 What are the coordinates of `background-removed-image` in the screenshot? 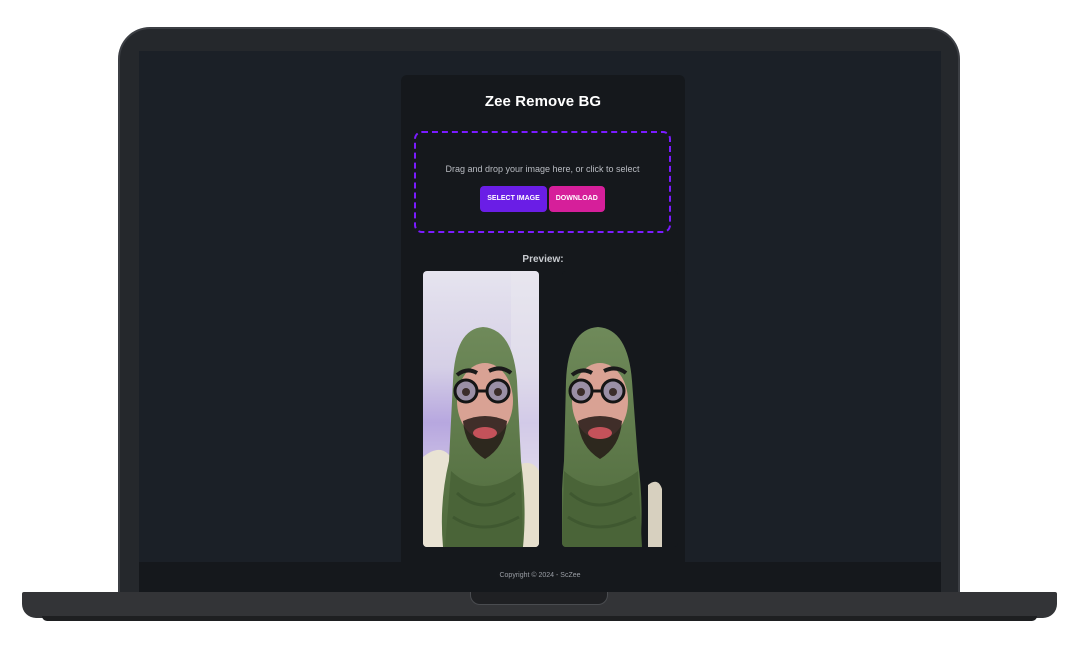 It's located at (620, 409).